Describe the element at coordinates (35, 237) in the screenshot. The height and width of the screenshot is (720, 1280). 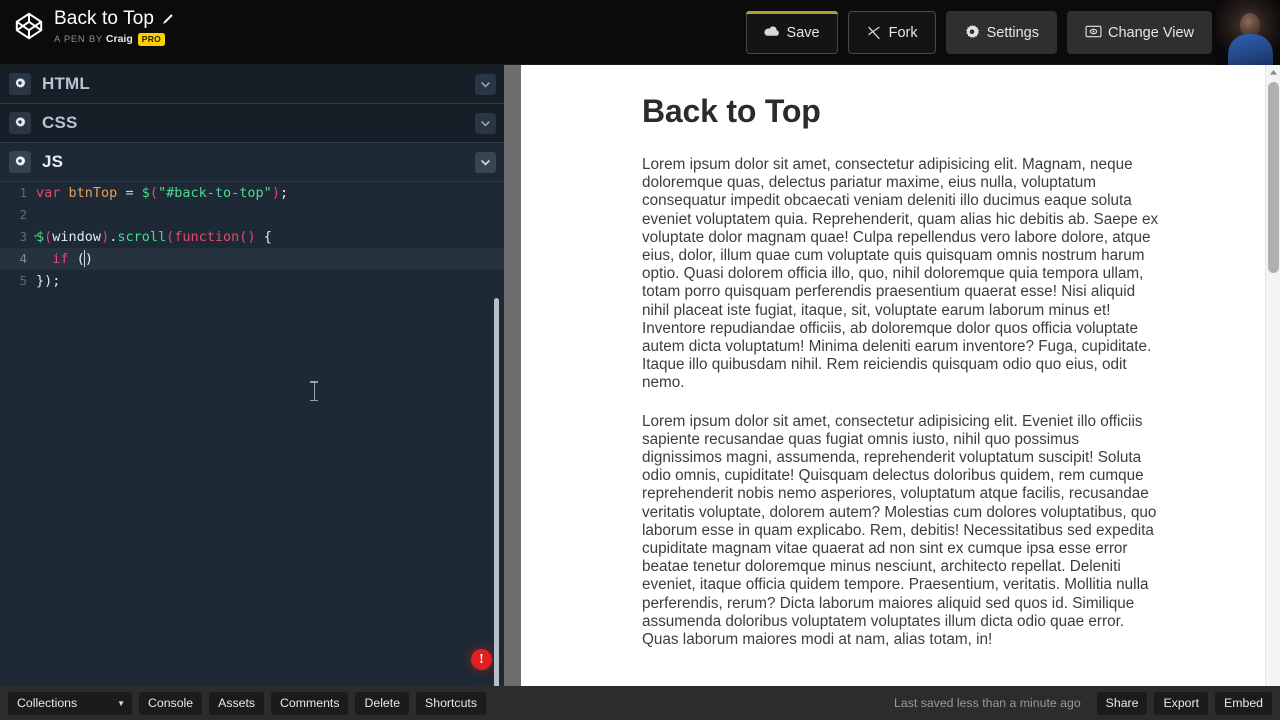
I see `code-fold-toggle-icon: ▾` at that location.